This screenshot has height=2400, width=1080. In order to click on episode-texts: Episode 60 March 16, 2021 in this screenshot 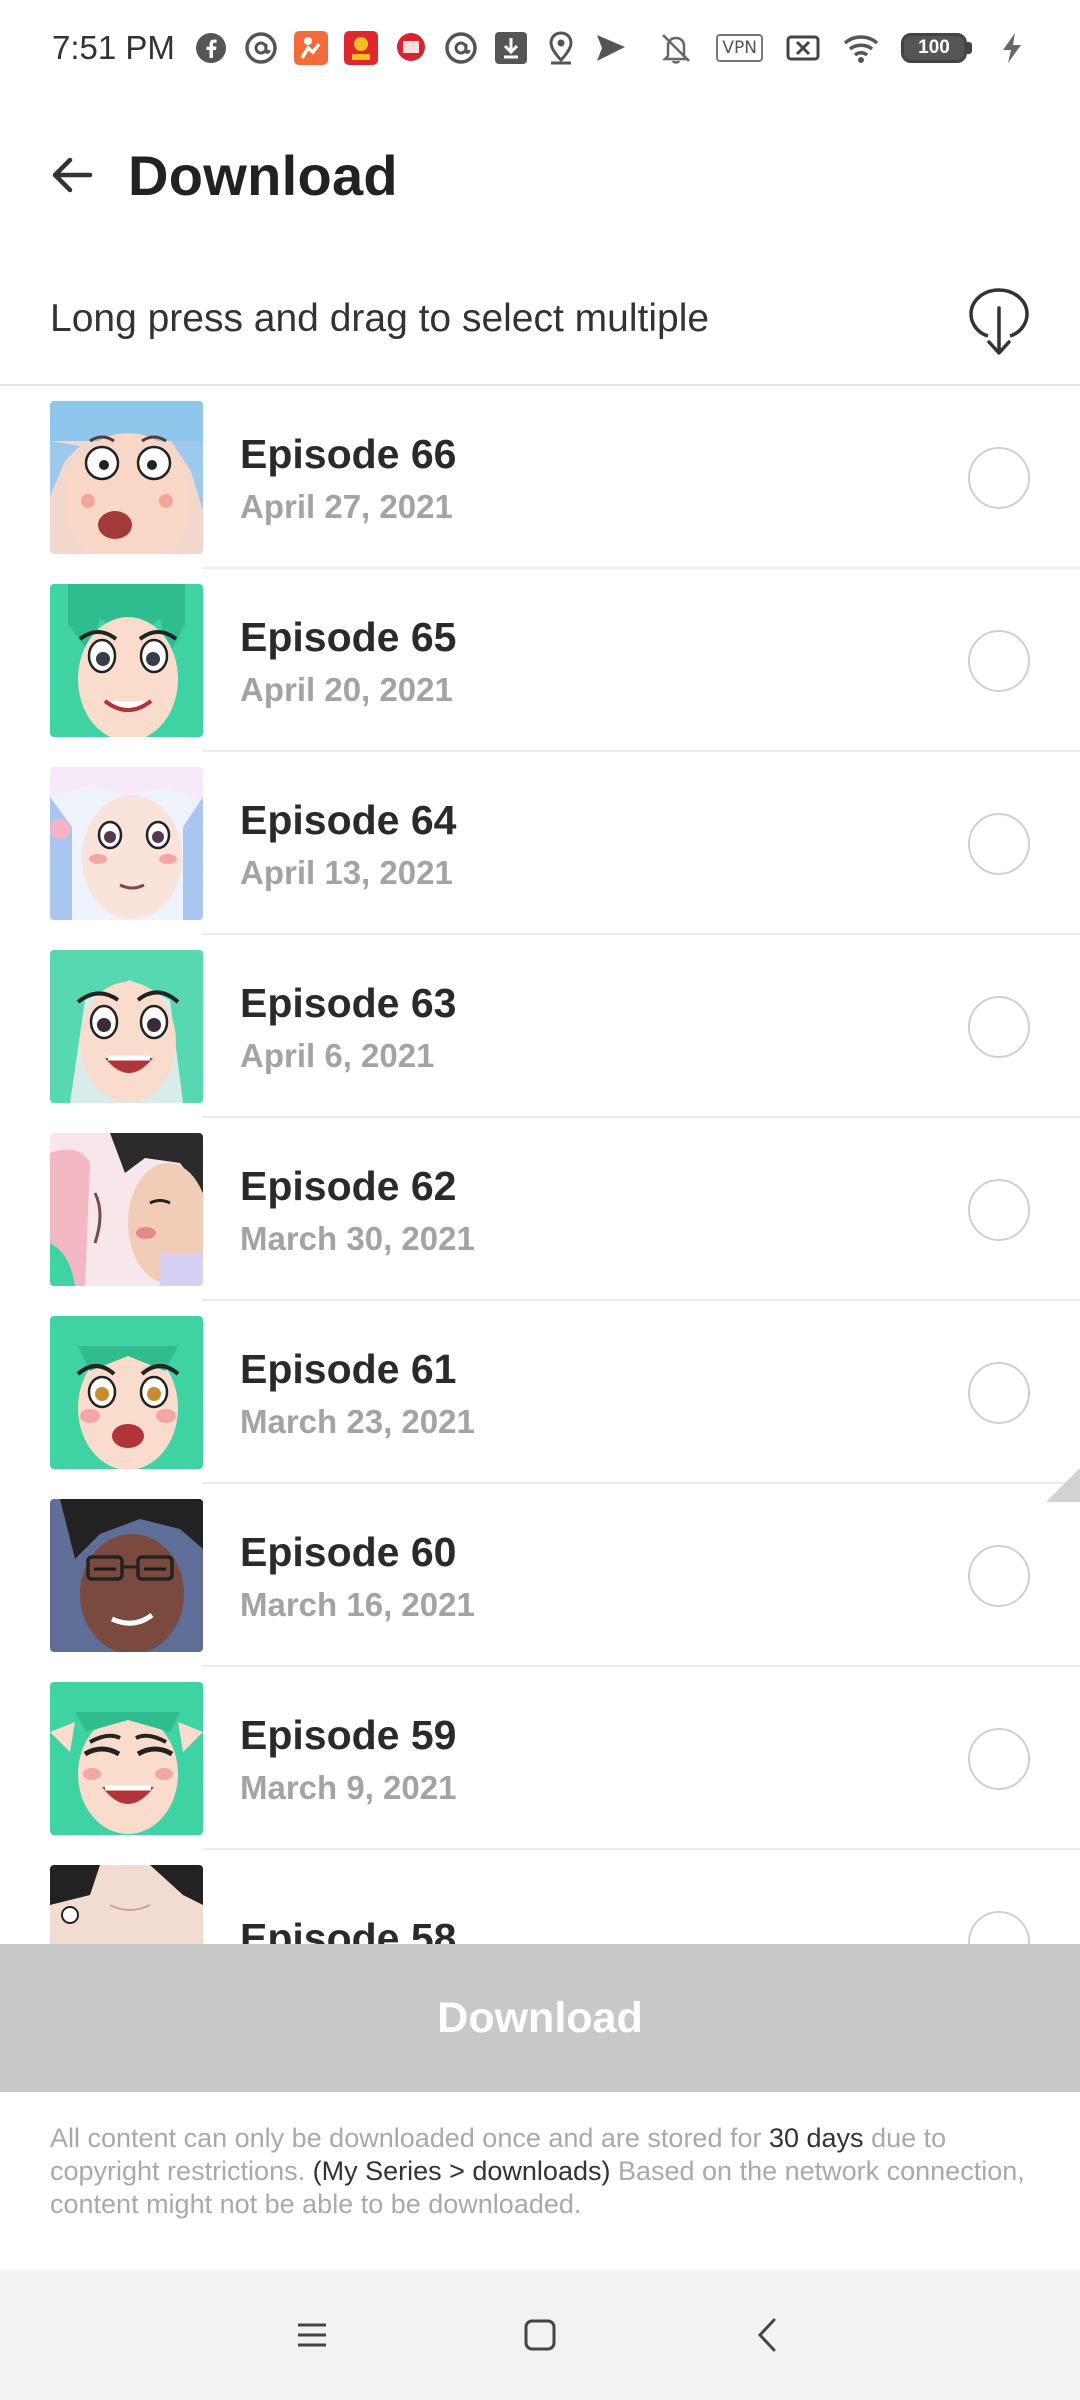, I will do `click(357, 1576)`.